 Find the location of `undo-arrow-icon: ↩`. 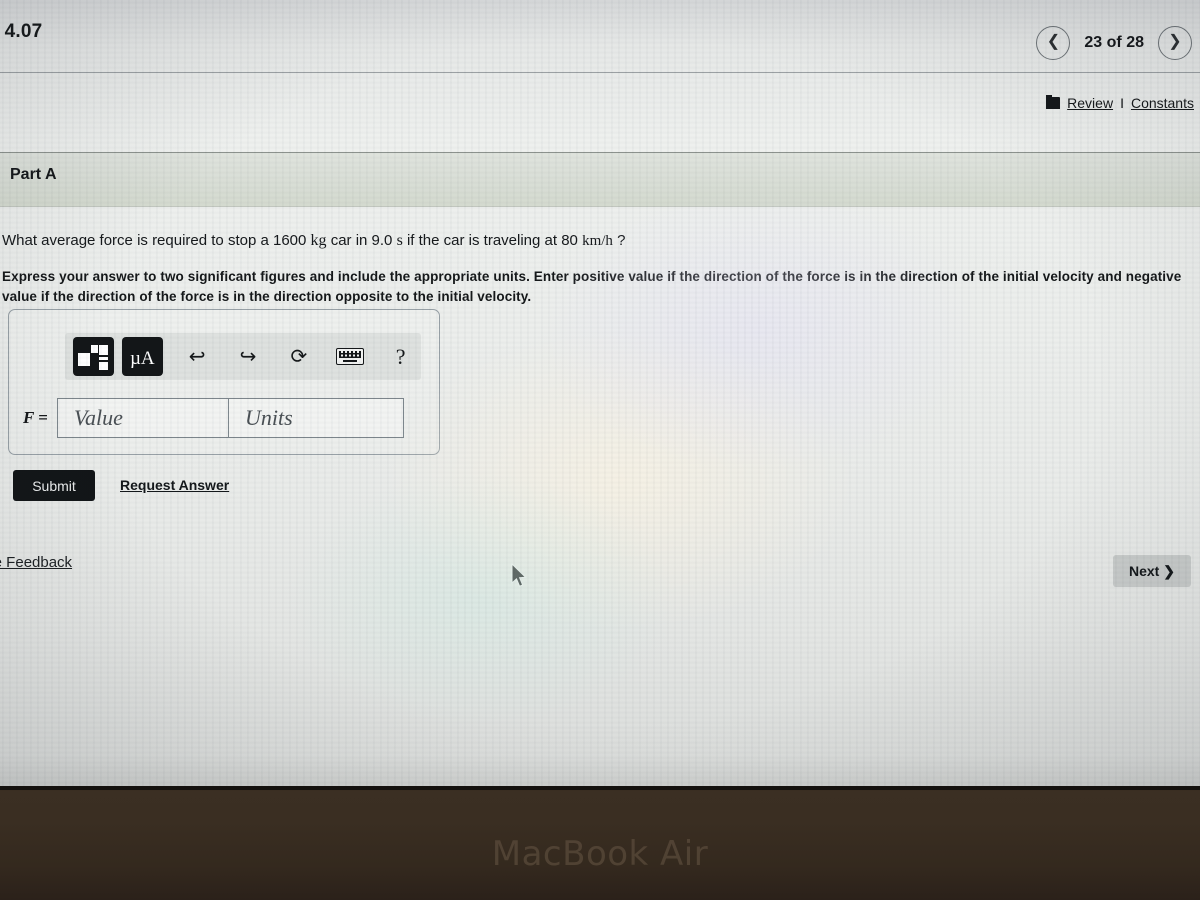

undo-arrow-icon: ↩ is located at coordinates (197, 356).